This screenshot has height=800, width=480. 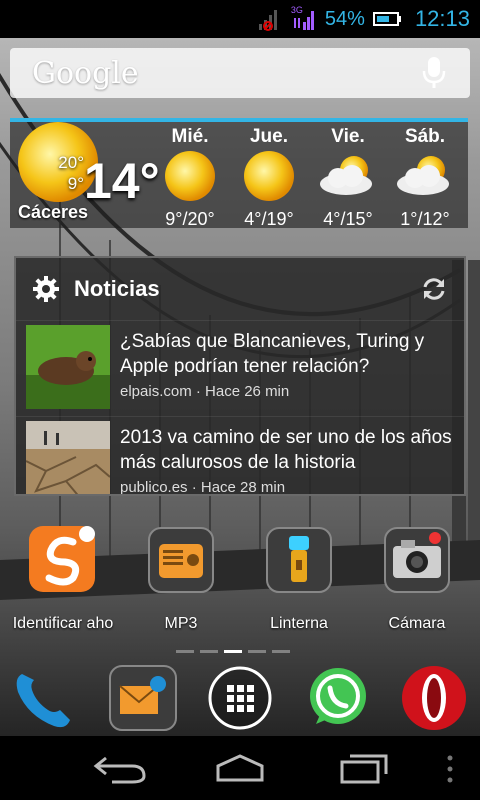 What do you see at coordinates (269, 136) in the screenshot?
I see `forecast-day-name: Jue.` at bounding box center [269, 136].